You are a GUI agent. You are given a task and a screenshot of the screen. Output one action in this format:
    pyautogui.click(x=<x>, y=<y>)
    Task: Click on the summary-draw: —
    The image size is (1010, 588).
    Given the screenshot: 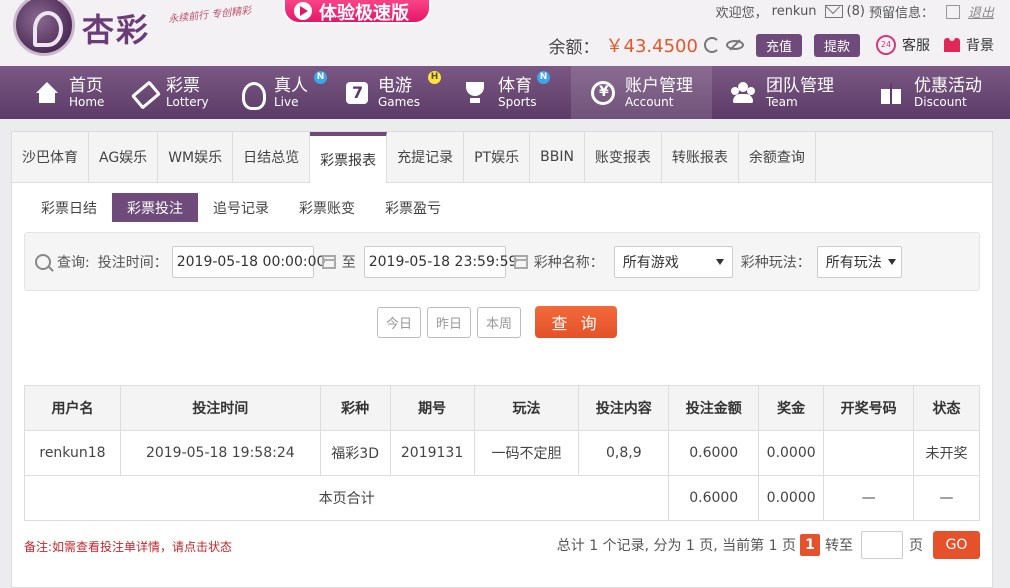 What is the action you would take?
    pyautogui.click(x=869, y=498)
    